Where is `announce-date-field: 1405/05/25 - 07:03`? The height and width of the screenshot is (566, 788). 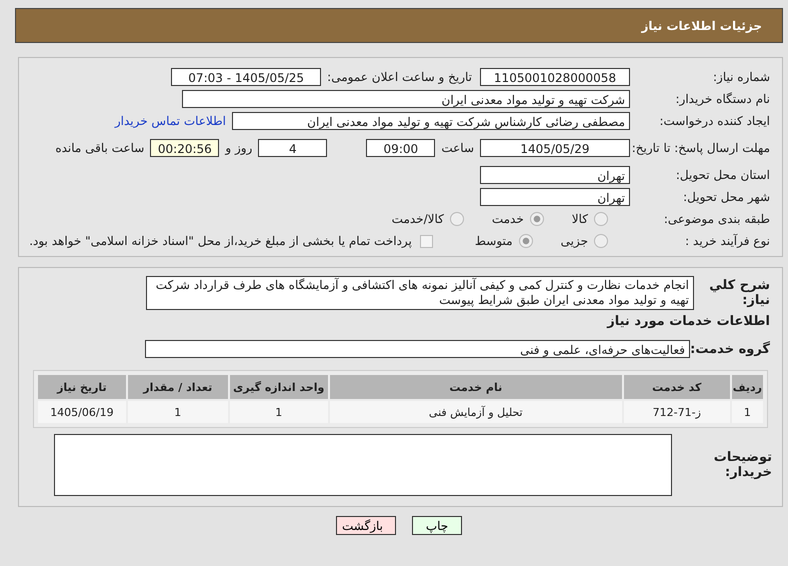
announce-date-field: 1405/05/25 - 07:03 is located at coordinates (246, 77).